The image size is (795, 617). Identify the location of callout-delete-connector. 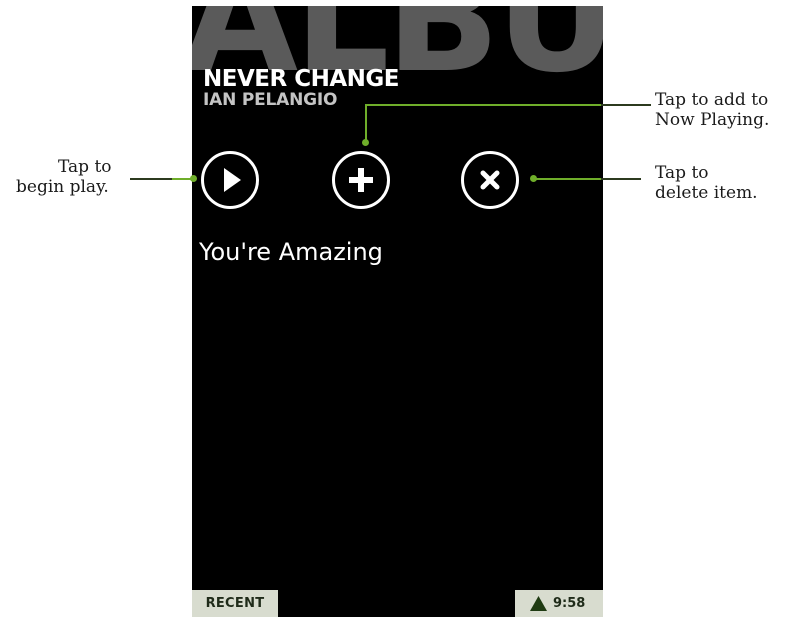
(567, 179).